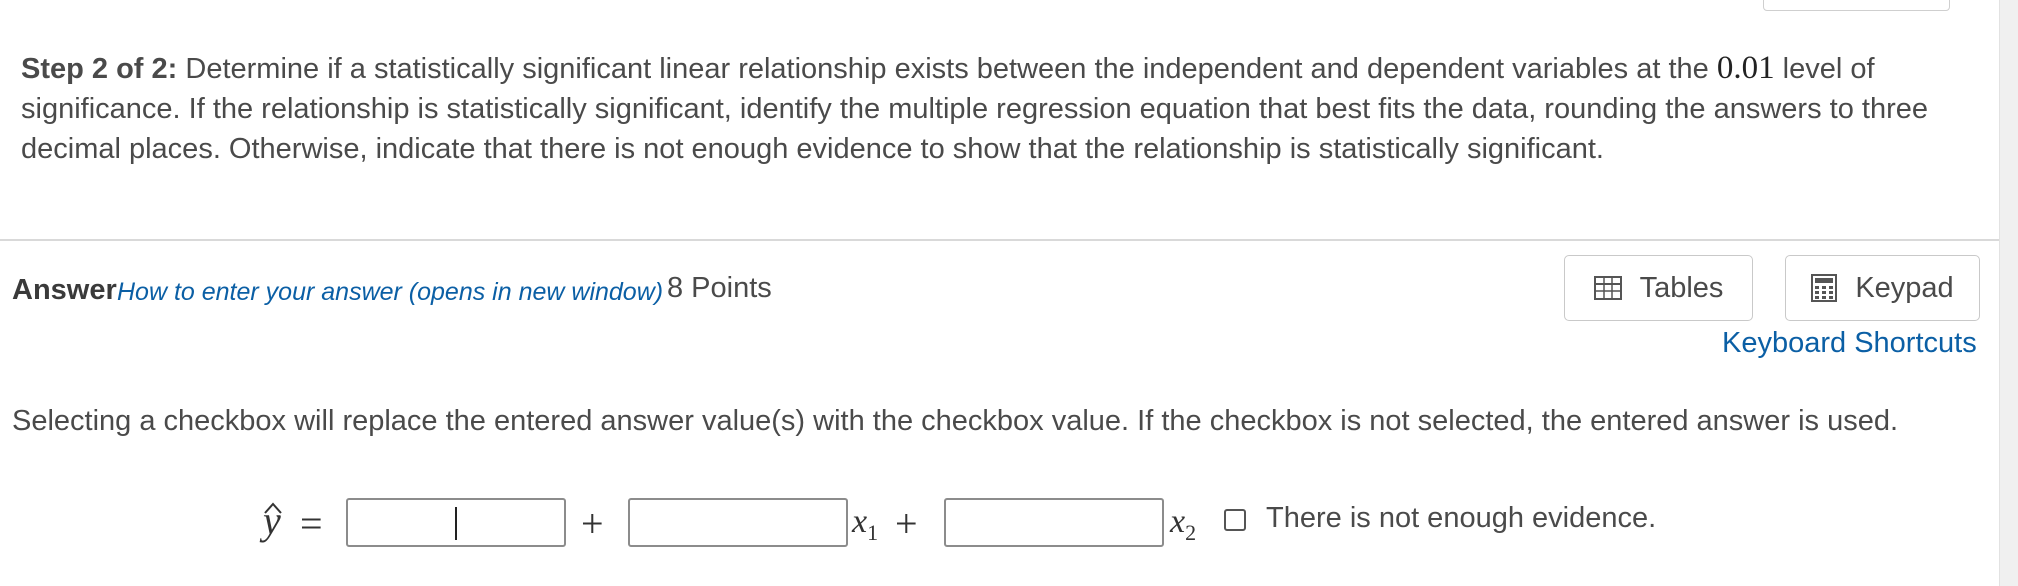  What do you see at coordinates (1461, 518) in the screenshot?
I see `not-enough-evidence-label: There is not enough evidence.` at bounding box center [1461, 518].